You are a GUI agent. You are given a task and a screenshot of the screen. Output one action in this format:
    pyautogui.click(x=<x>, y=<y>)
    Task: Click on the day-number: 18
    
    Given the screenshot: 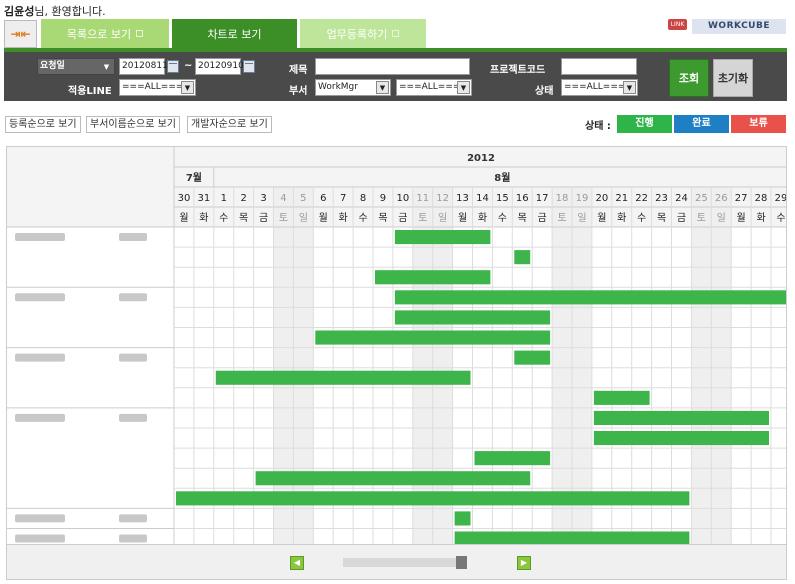 What is the action you would take?
    pyautogui.click(x=562, y=198)
    